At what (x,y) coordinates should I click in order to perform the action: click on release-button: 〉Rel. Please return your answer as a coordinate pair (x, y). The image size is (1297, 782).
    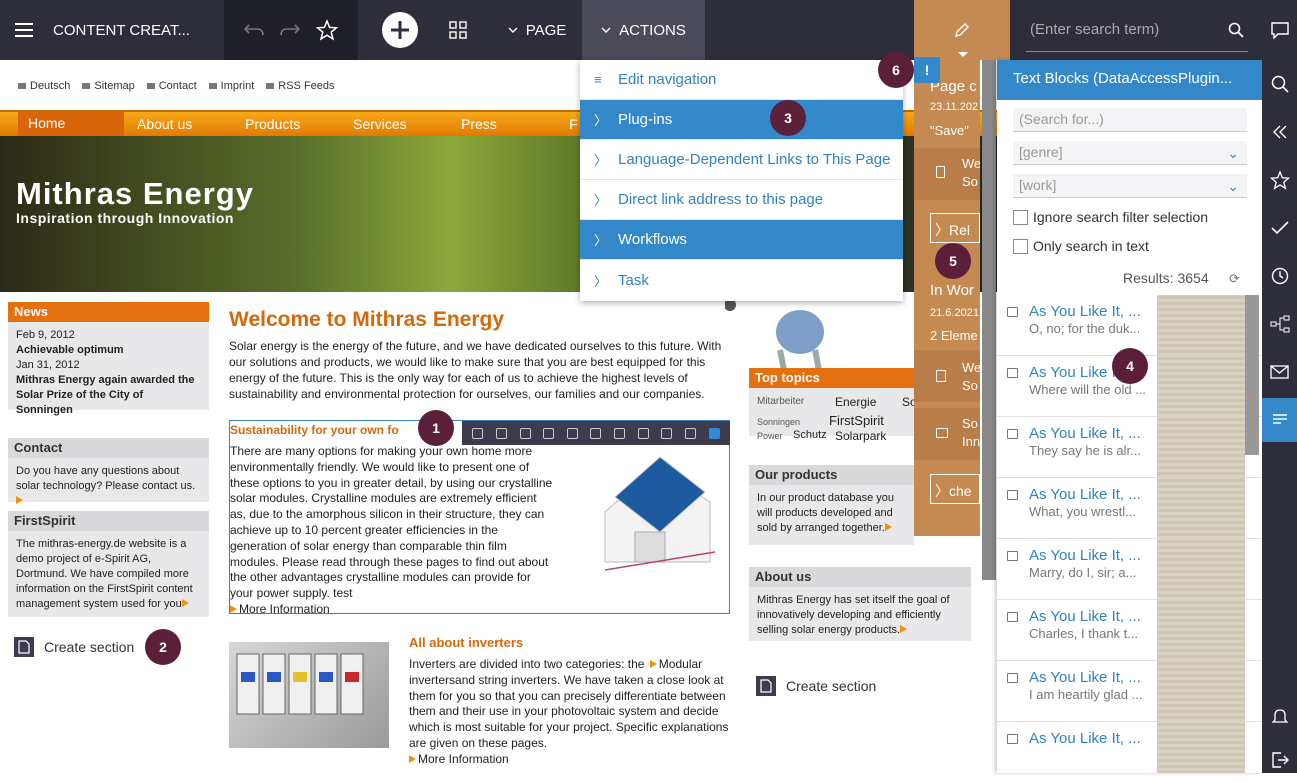
    Looking at the image, I should click on (955, 228).